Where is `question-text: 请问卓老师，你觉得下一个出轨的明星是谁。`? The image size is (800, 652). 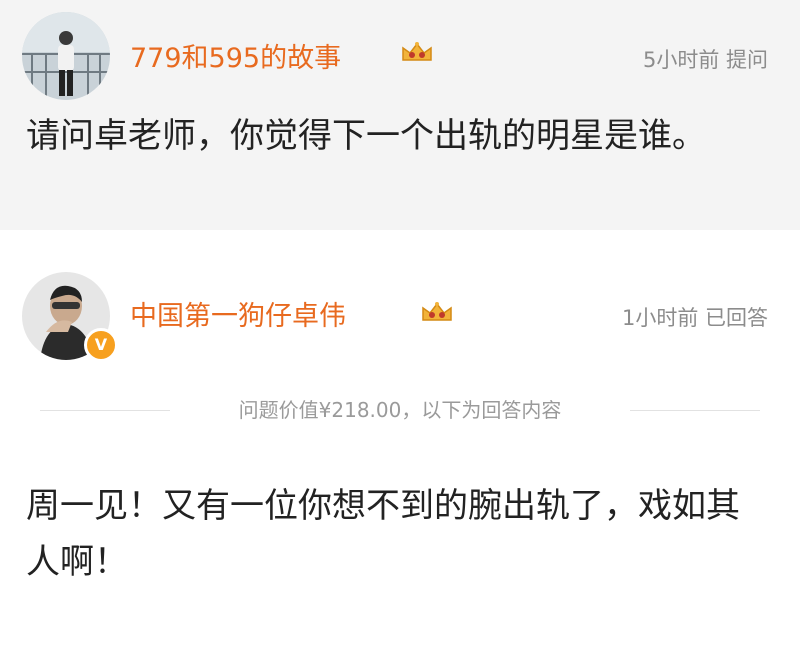
question-text: 请问卓老师，你觉得下一个出轨的明星是谁。 is located at coordinates (366, 136).